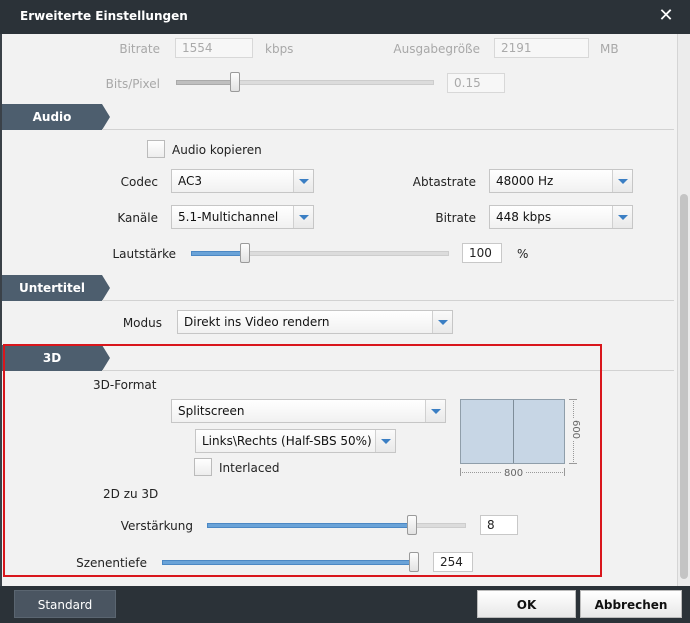 The width and height of the screenshot is (690, 623). I want to click on standard-button: Standard, so click(65, 604).